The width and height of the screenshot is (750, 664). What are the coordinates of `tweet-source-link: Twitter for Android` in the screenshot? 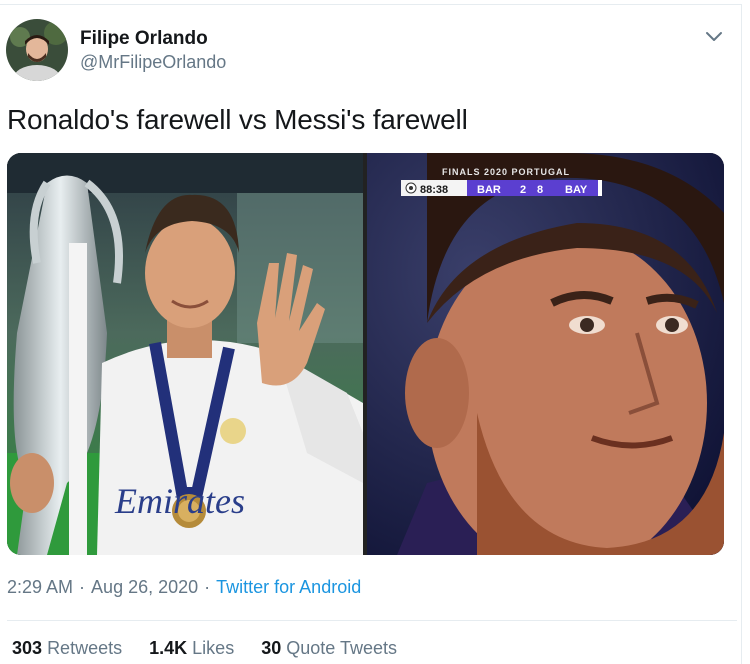 It's located at (288, 587).